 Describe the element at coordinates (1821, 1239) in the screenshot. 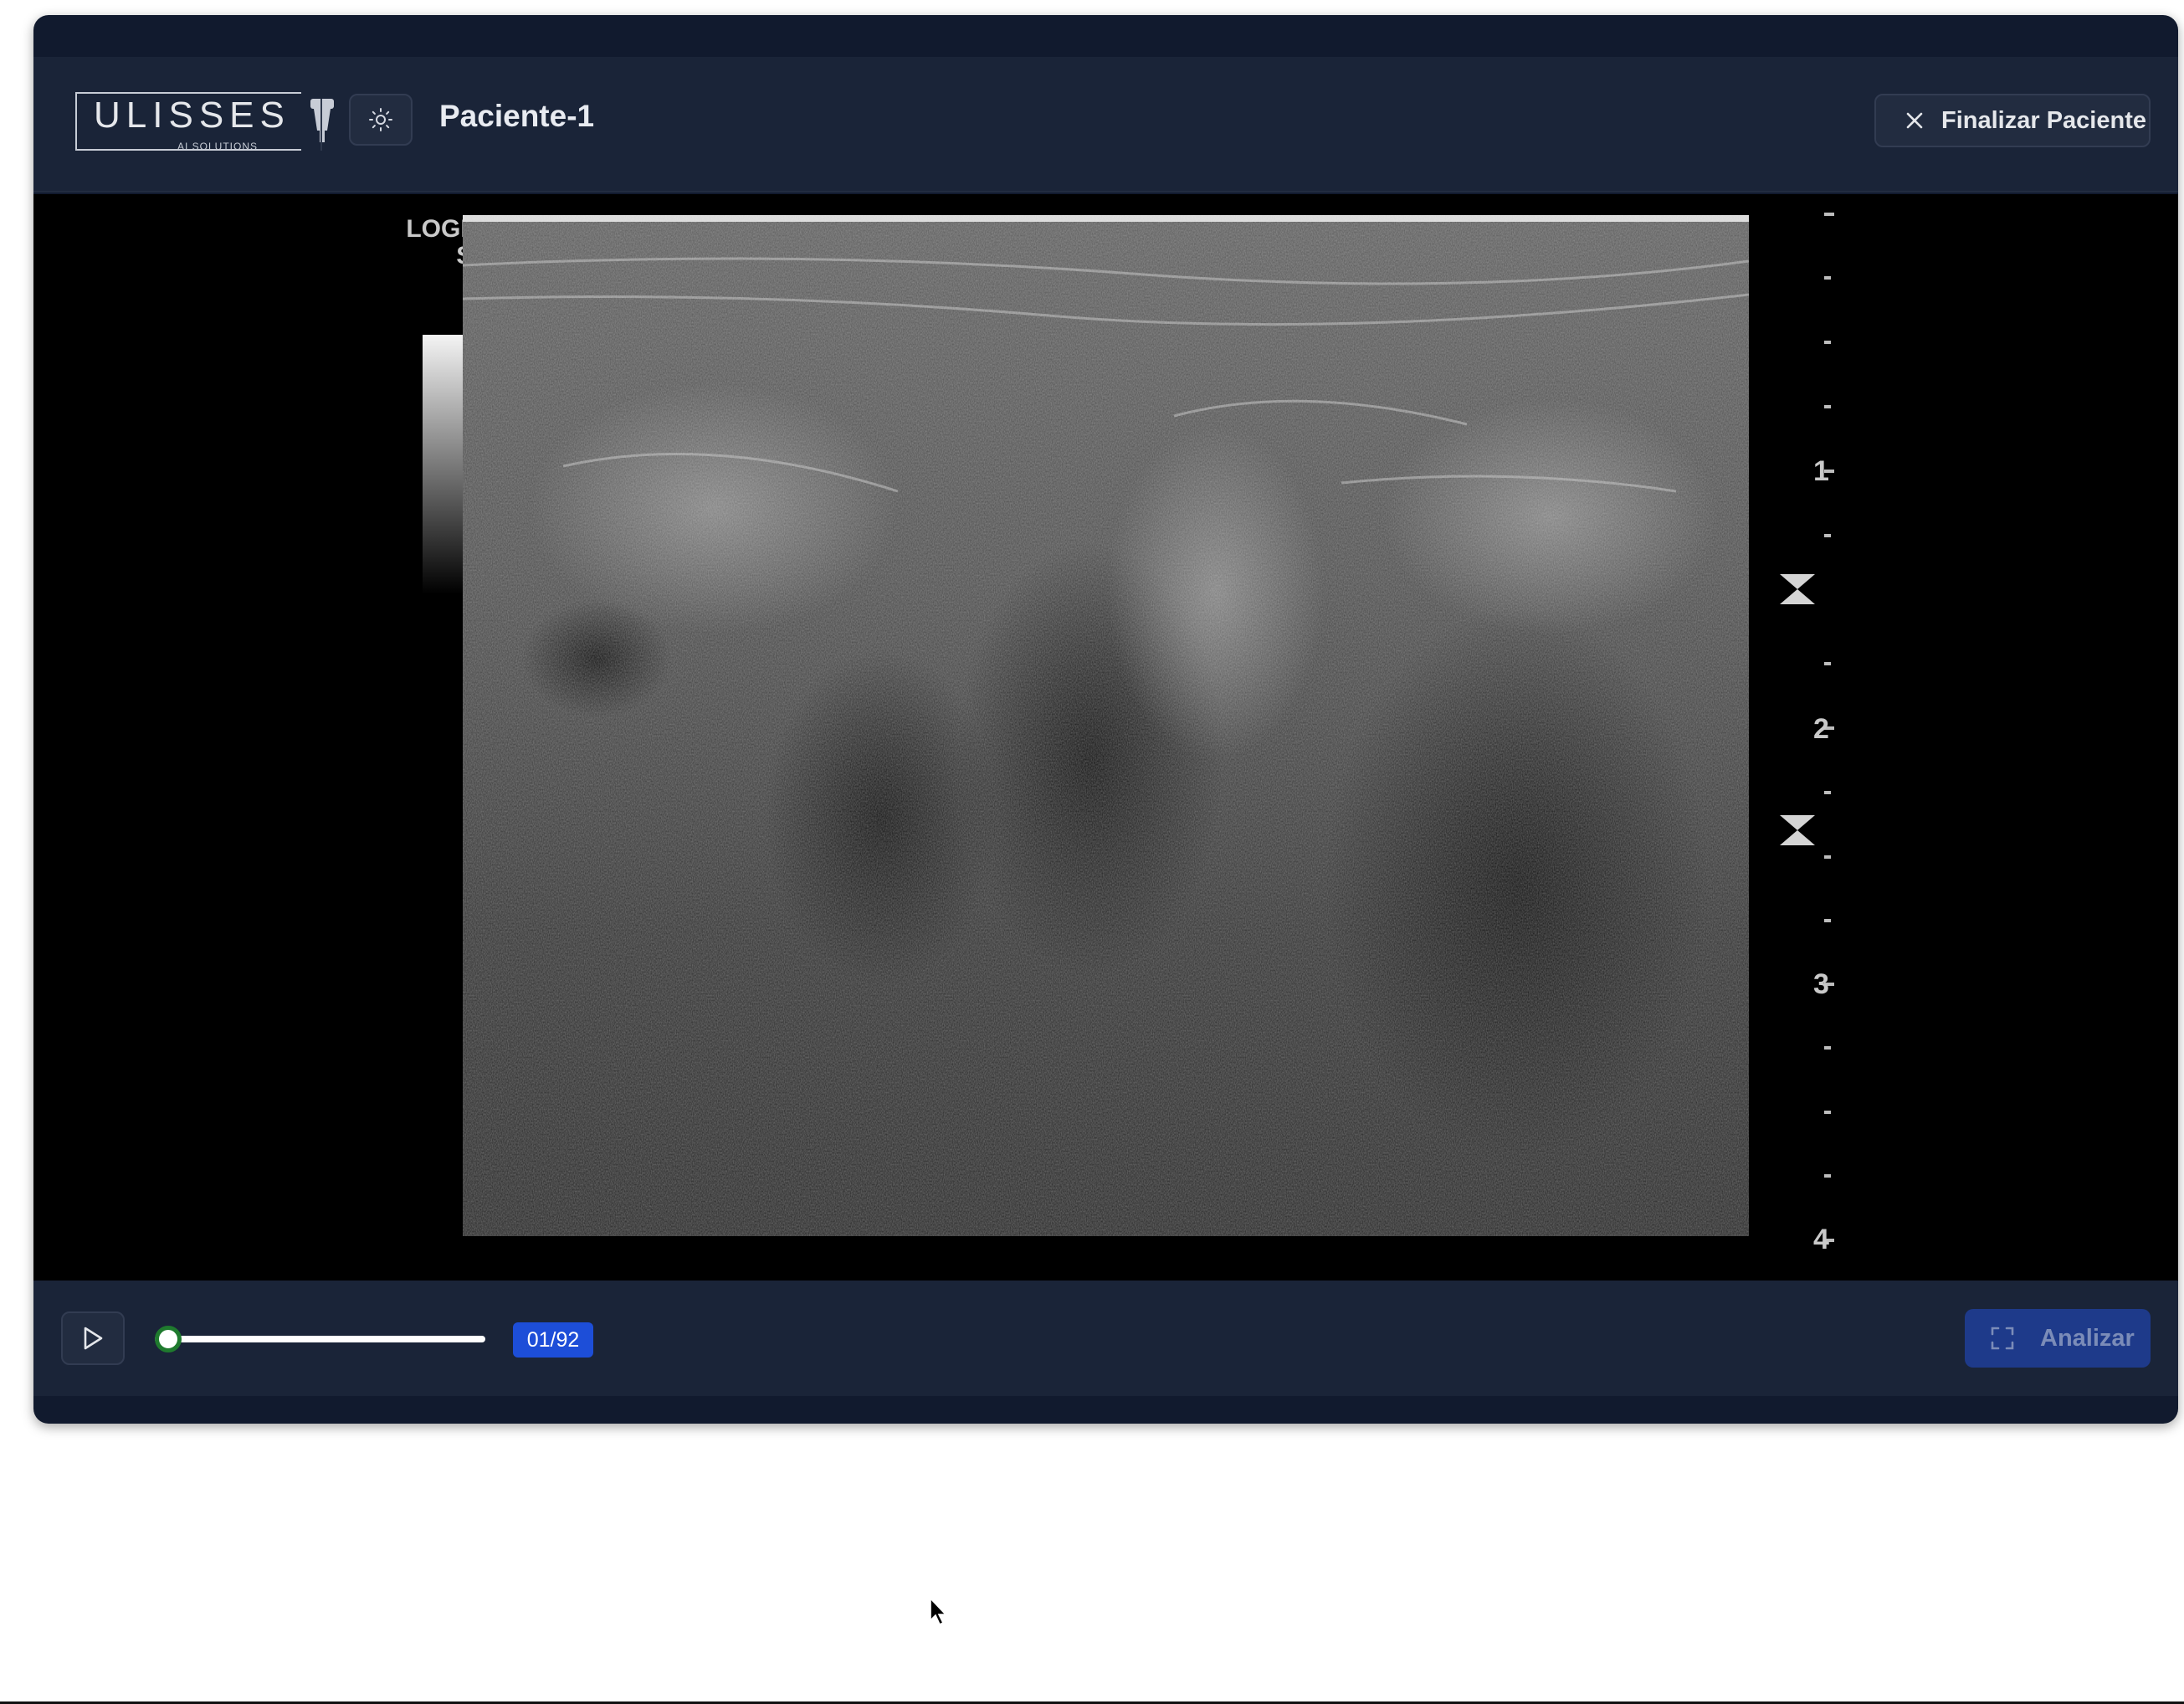

I see `depth-label-4: 4` at that location.